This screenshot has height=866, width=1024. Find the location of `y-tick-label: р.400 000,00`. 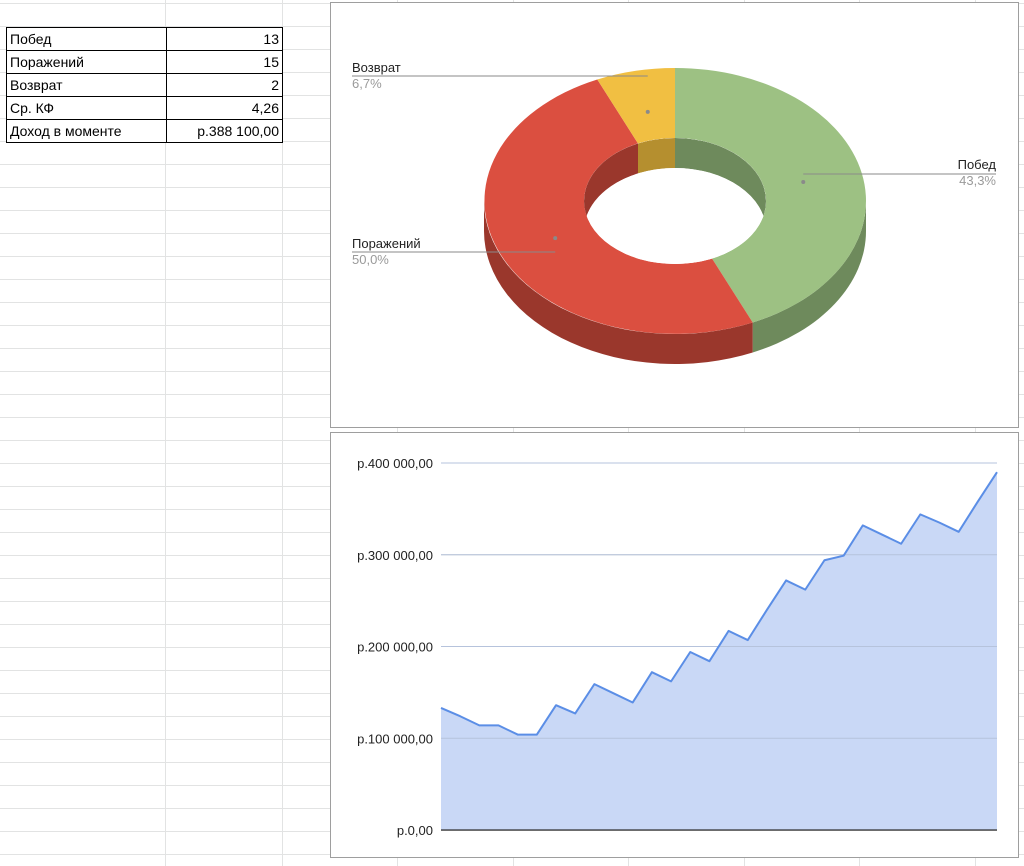

y-tick-label: р.400 000,00 is located at coordinates (395, 463).